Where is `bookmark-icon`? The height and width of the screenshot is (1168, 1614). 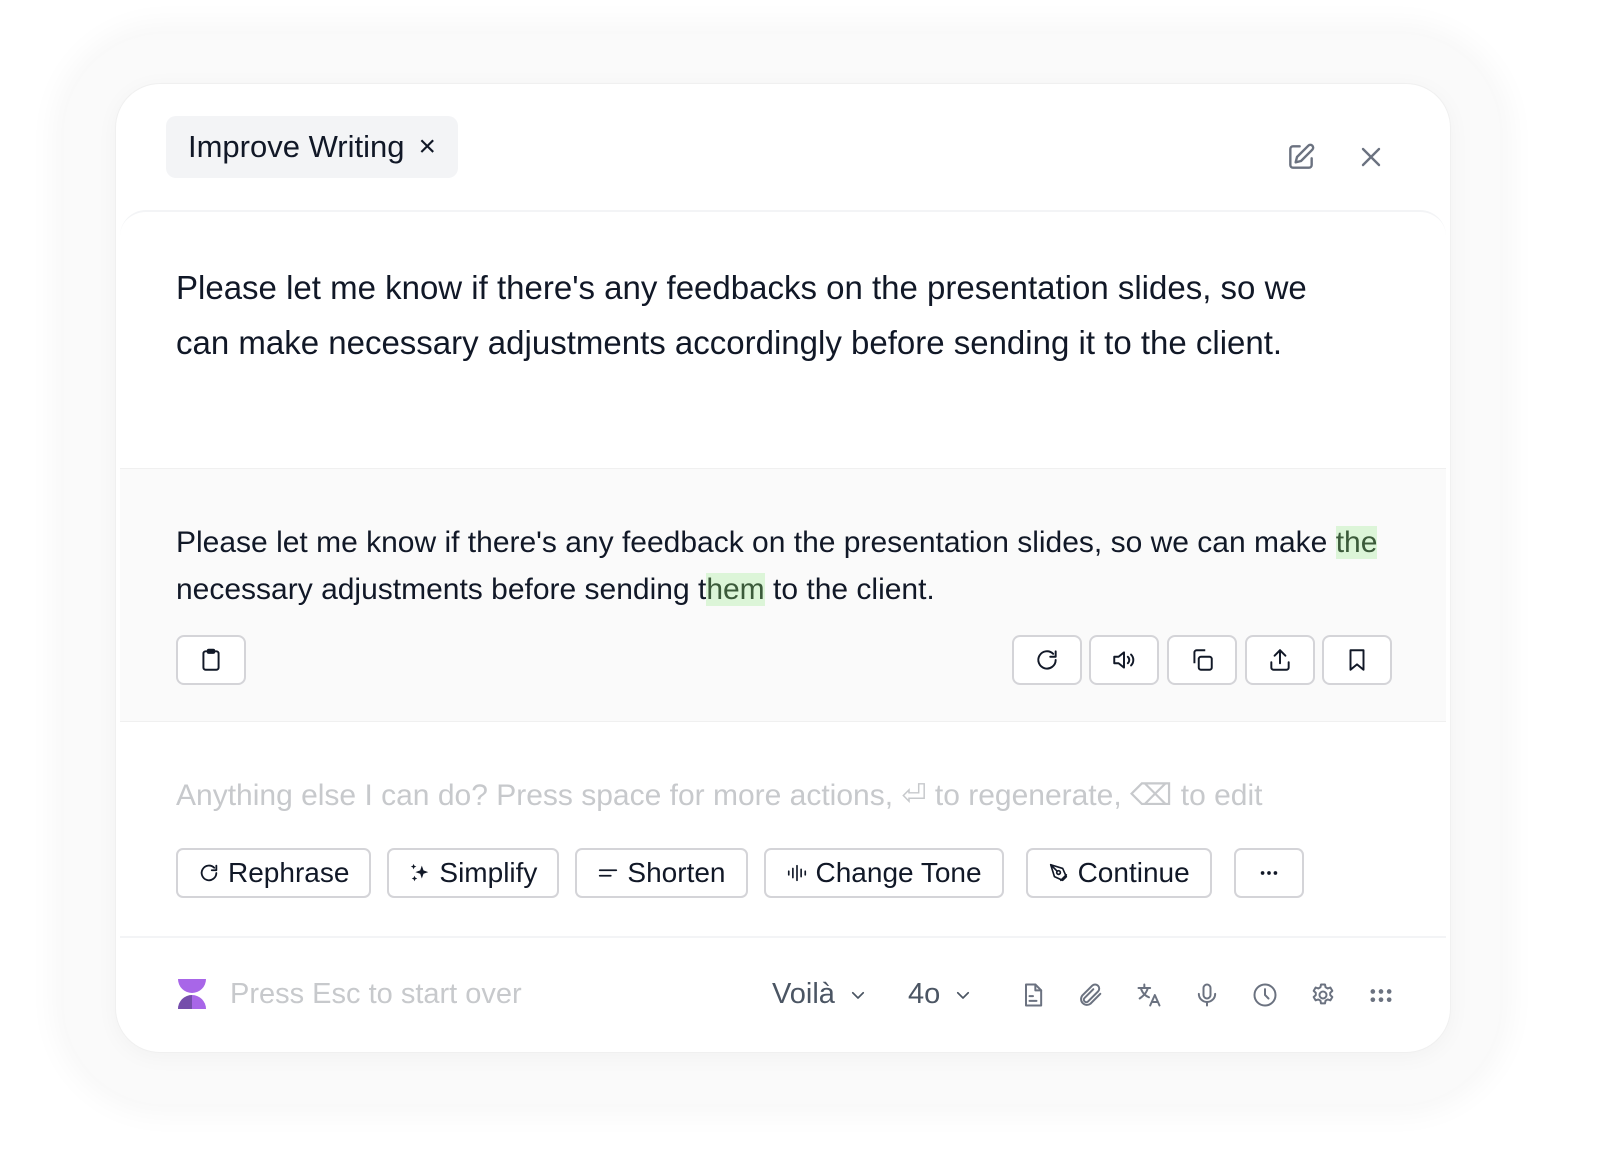 bookmark-icon is located at coordinates (1357, 660).